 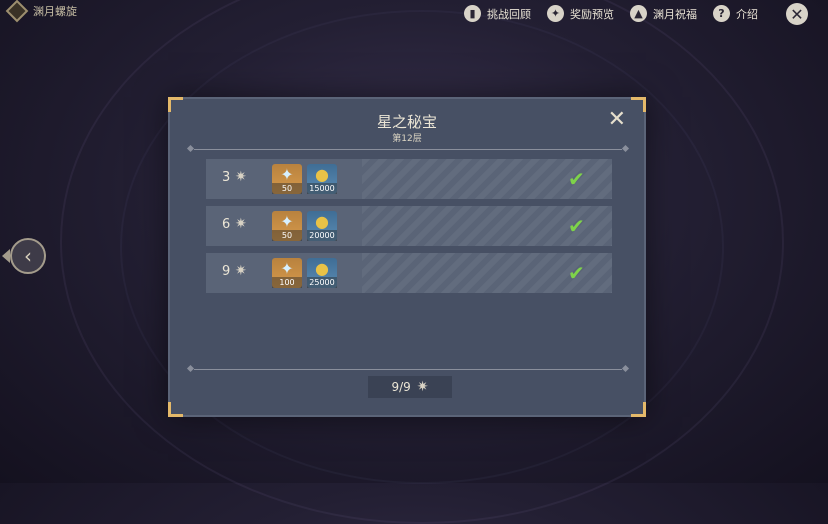 I want to click on reward-icon: ✦, so click(x=555, y=13).